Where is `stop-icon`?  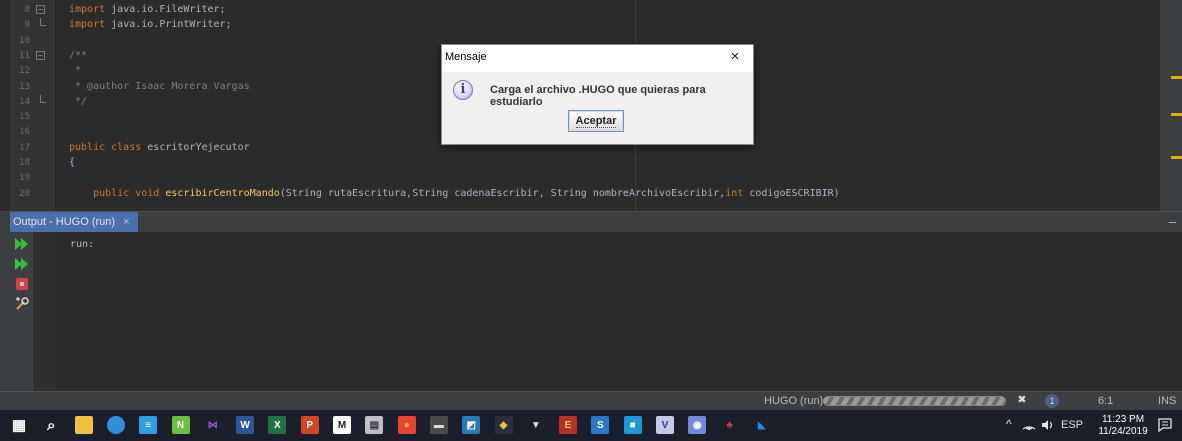 stop-icon is located at coordinates (22, 284).